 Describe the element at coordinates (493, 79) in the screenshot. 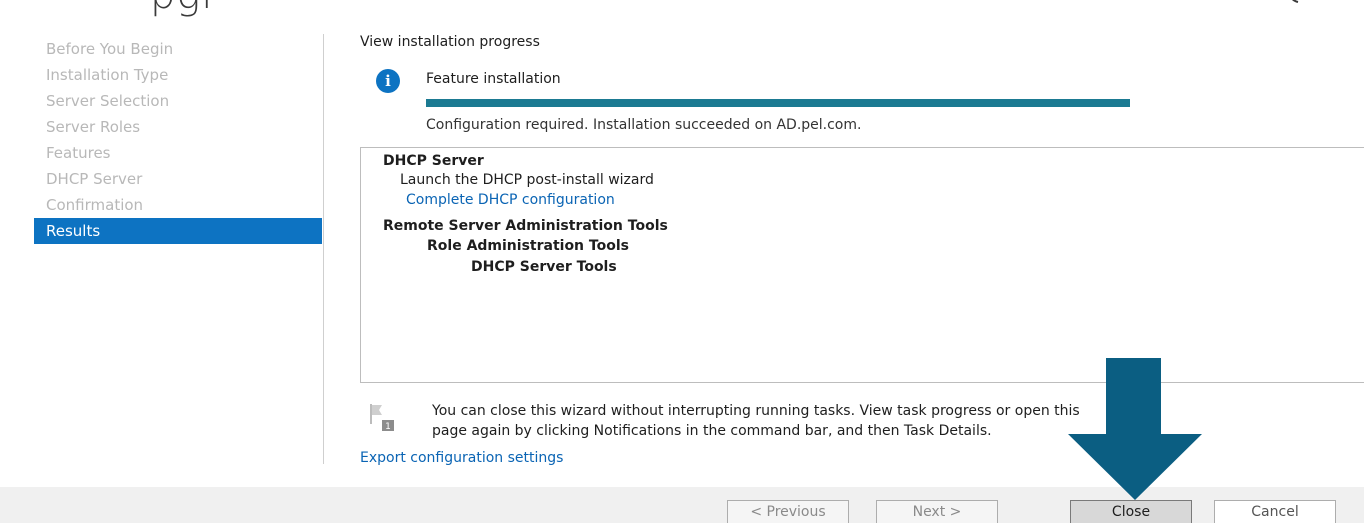

I see `feature-installation-title: Feature installation` at that location.